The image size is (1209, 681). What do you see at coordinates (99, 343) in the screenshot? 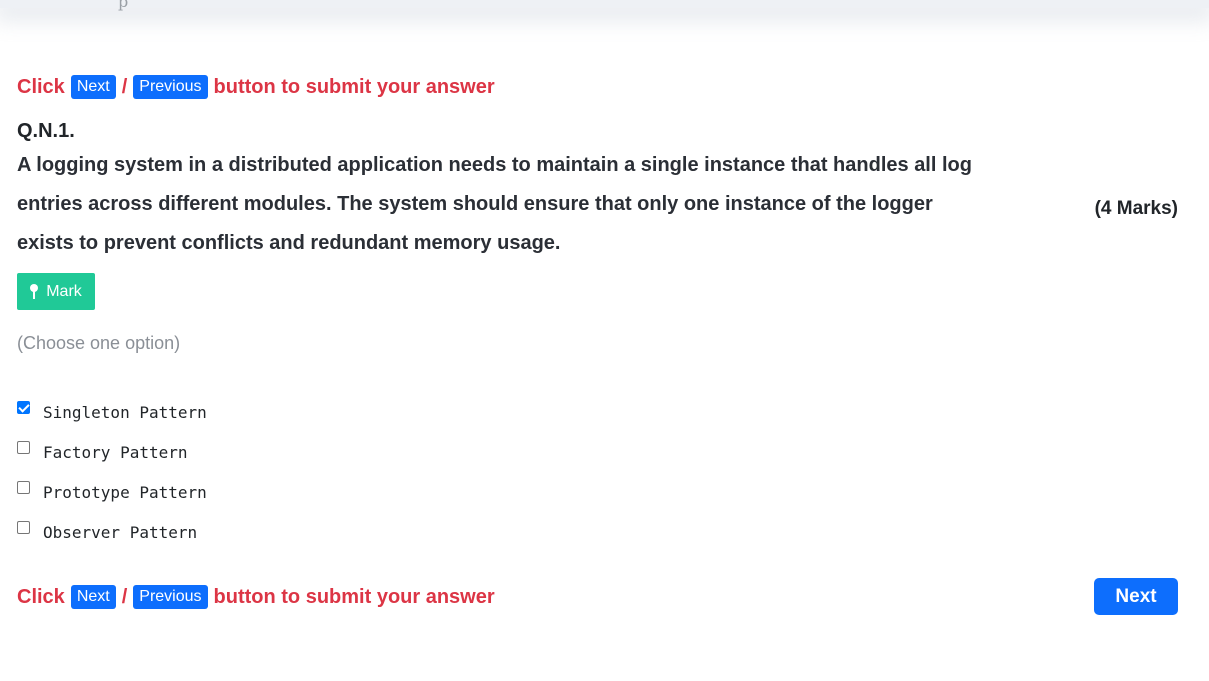
I see `choose-hint: (Choose one option)` at bounding box center [99, 343].